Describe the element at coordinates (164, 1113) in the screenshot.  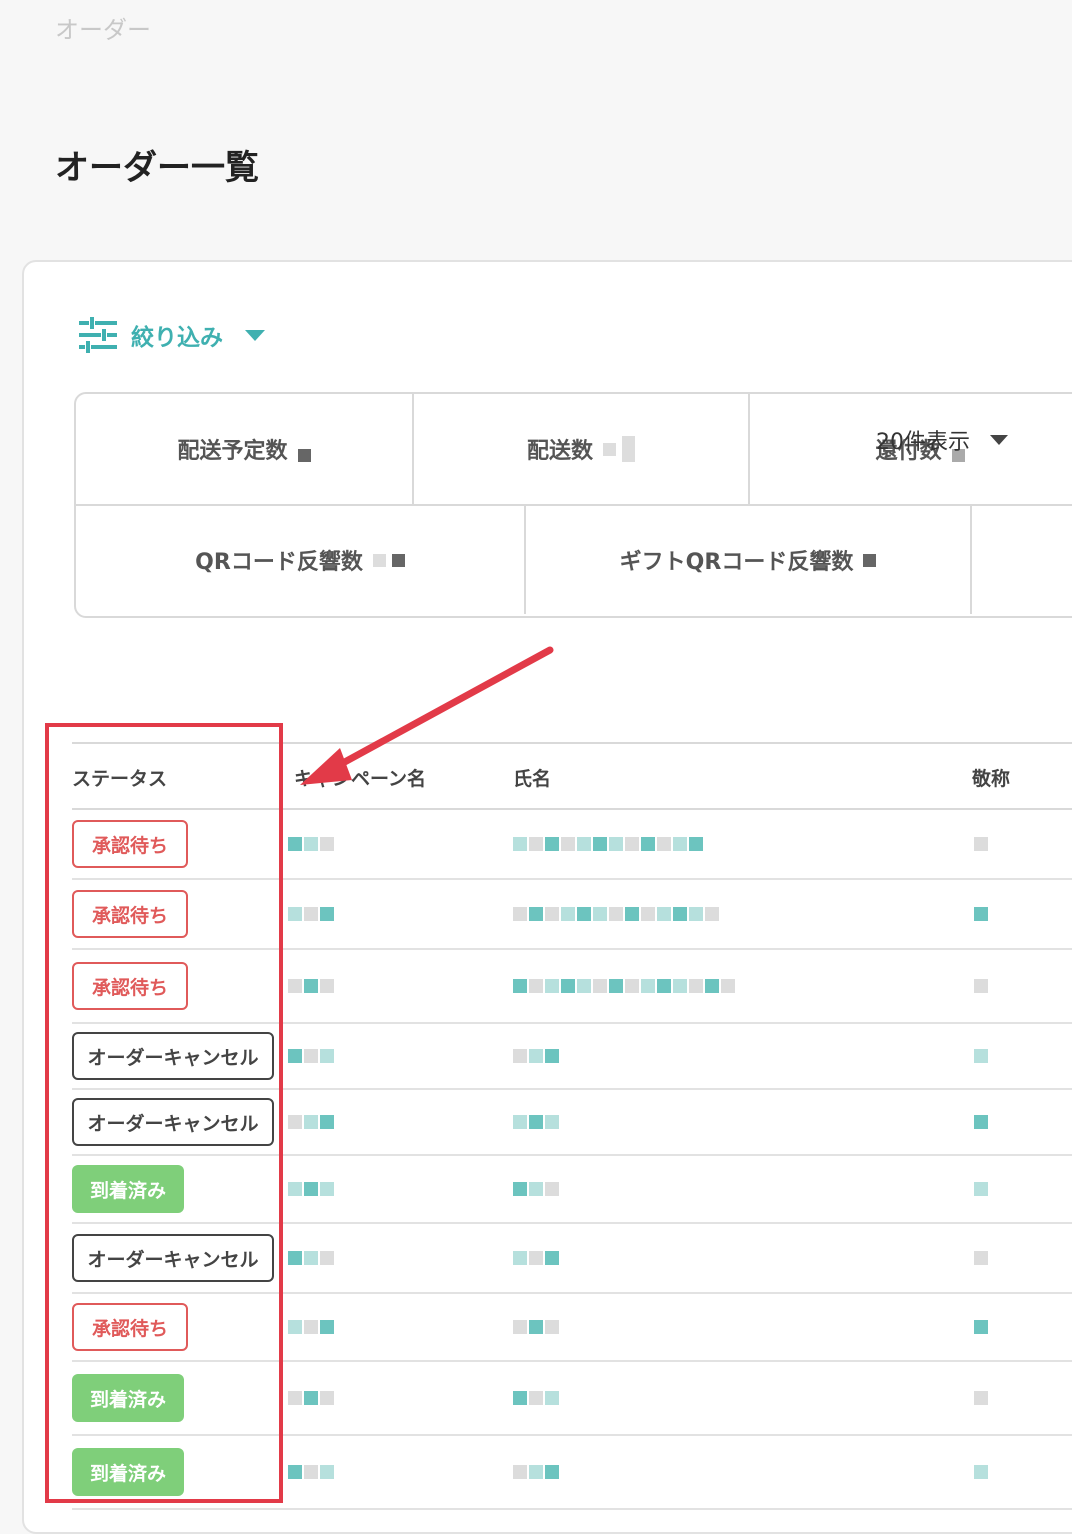
I see `annotation-highlight-box` at that location.